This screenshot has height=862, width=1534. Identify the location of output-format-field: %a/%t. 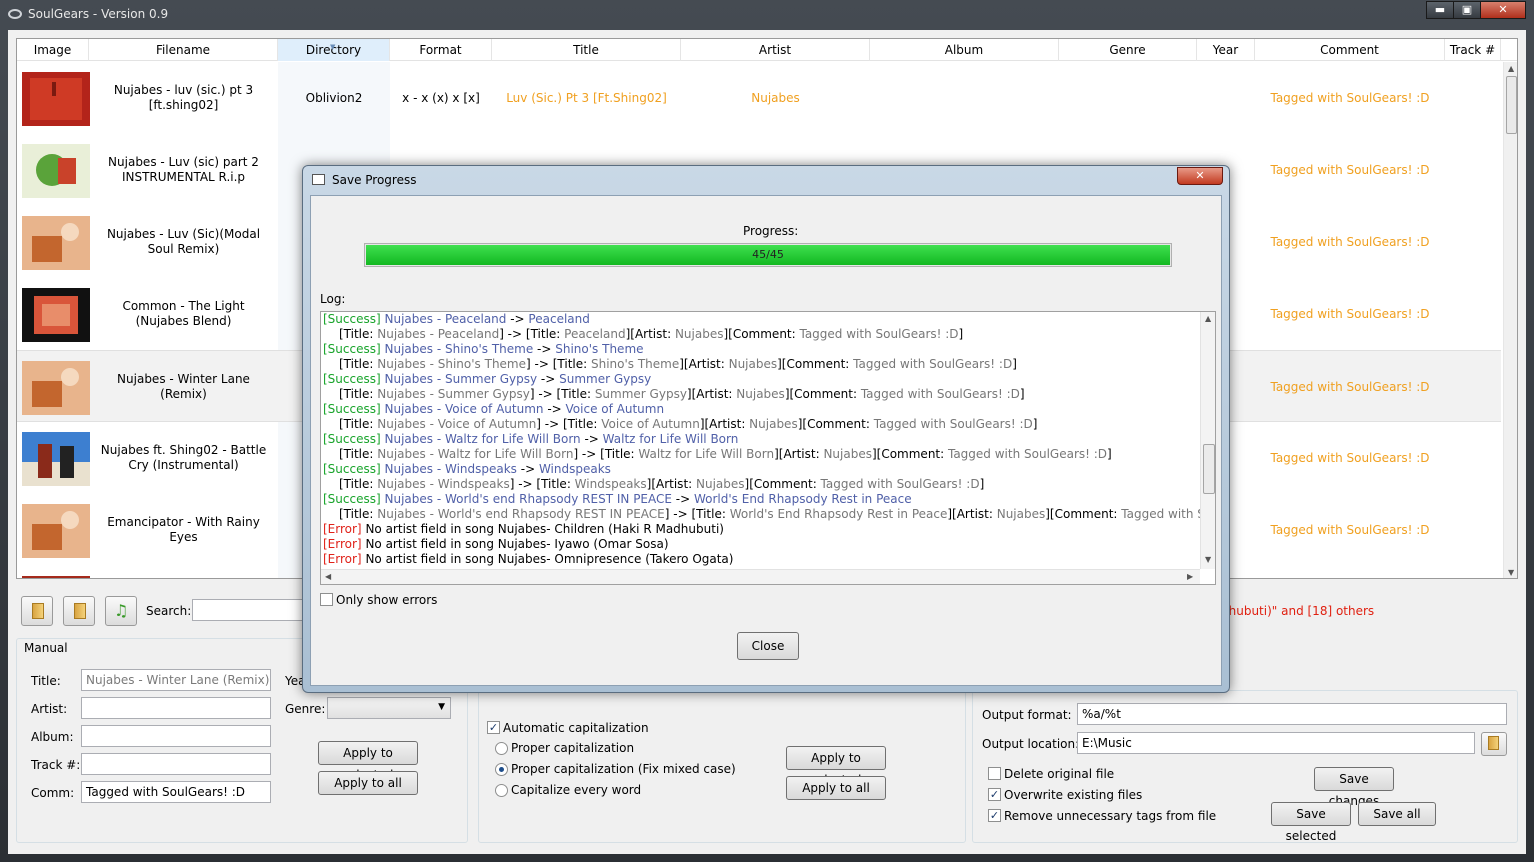
(1292, 714).